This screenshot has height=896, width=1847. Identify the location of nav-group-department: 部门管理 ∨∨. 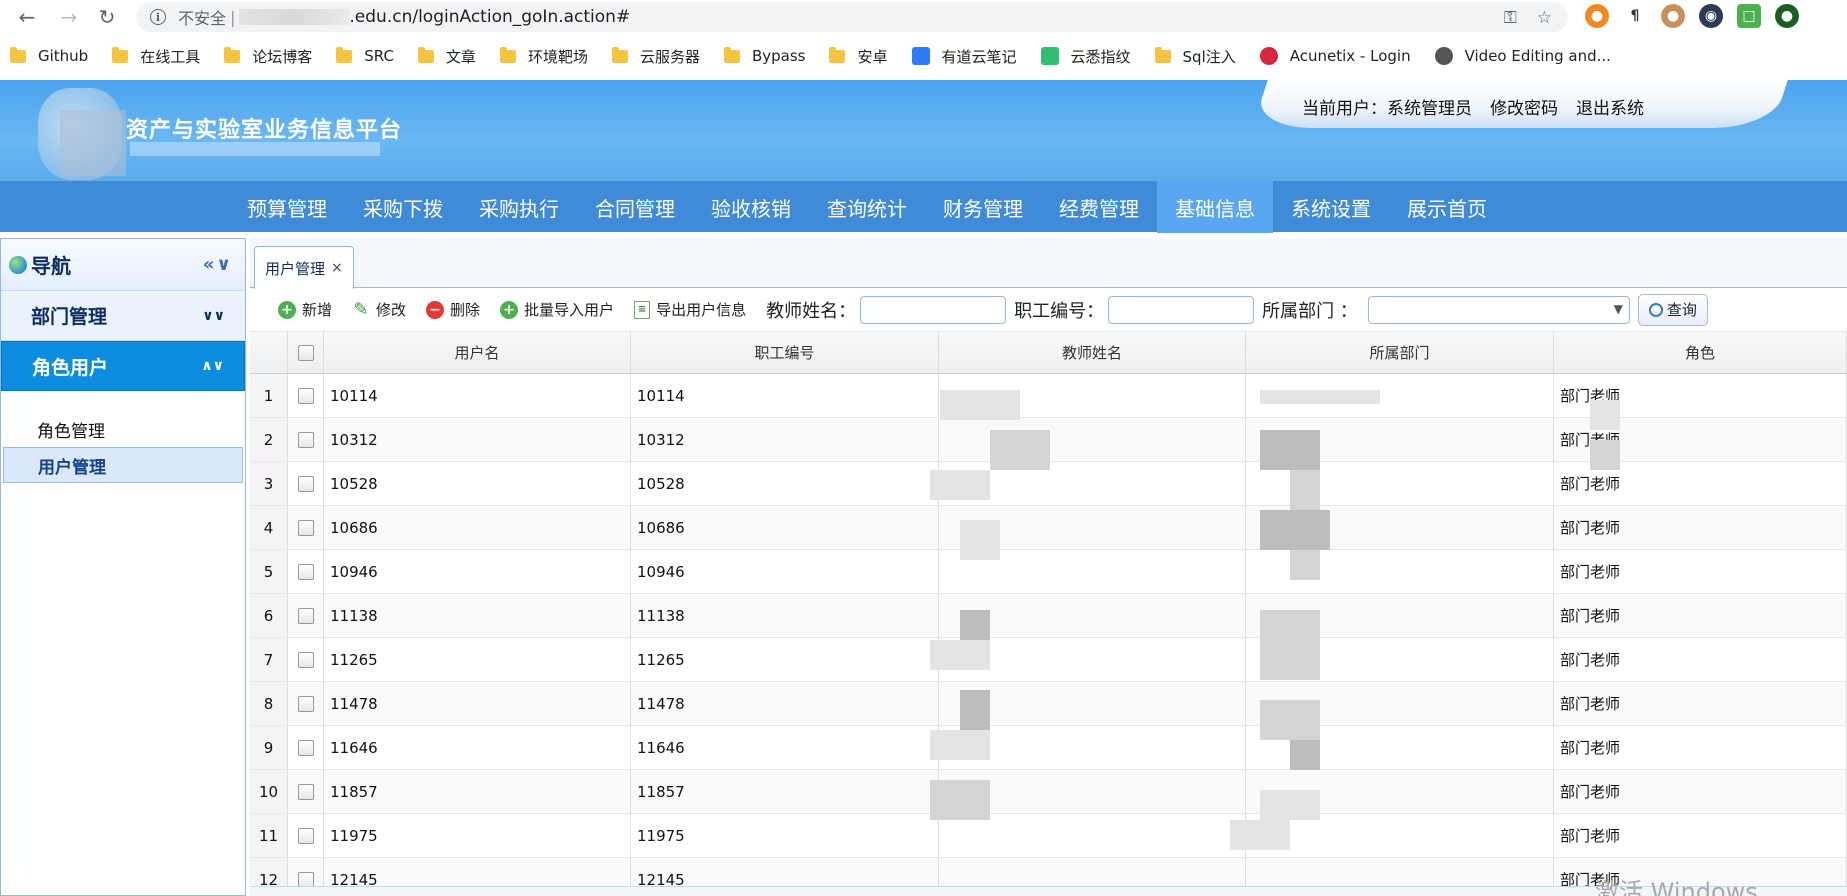
(123, 316).